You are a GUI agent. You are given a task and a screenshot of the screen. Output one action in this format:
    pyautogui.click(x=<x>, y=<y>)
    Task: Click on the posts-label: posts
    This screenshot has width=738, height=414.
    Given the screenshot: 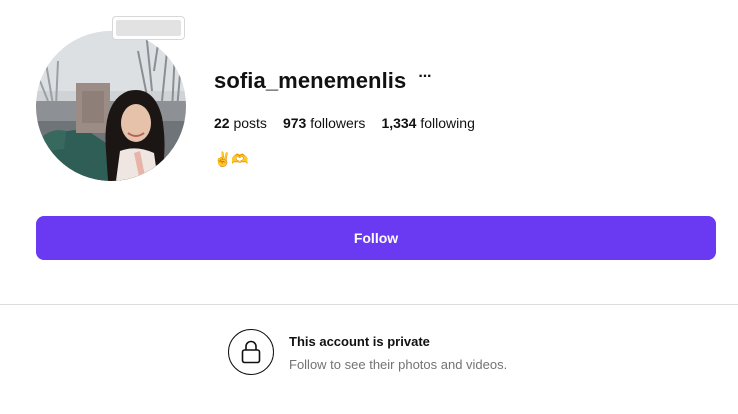 What is the action you would take?
    pyautogui.click(x=250, y=123)
    